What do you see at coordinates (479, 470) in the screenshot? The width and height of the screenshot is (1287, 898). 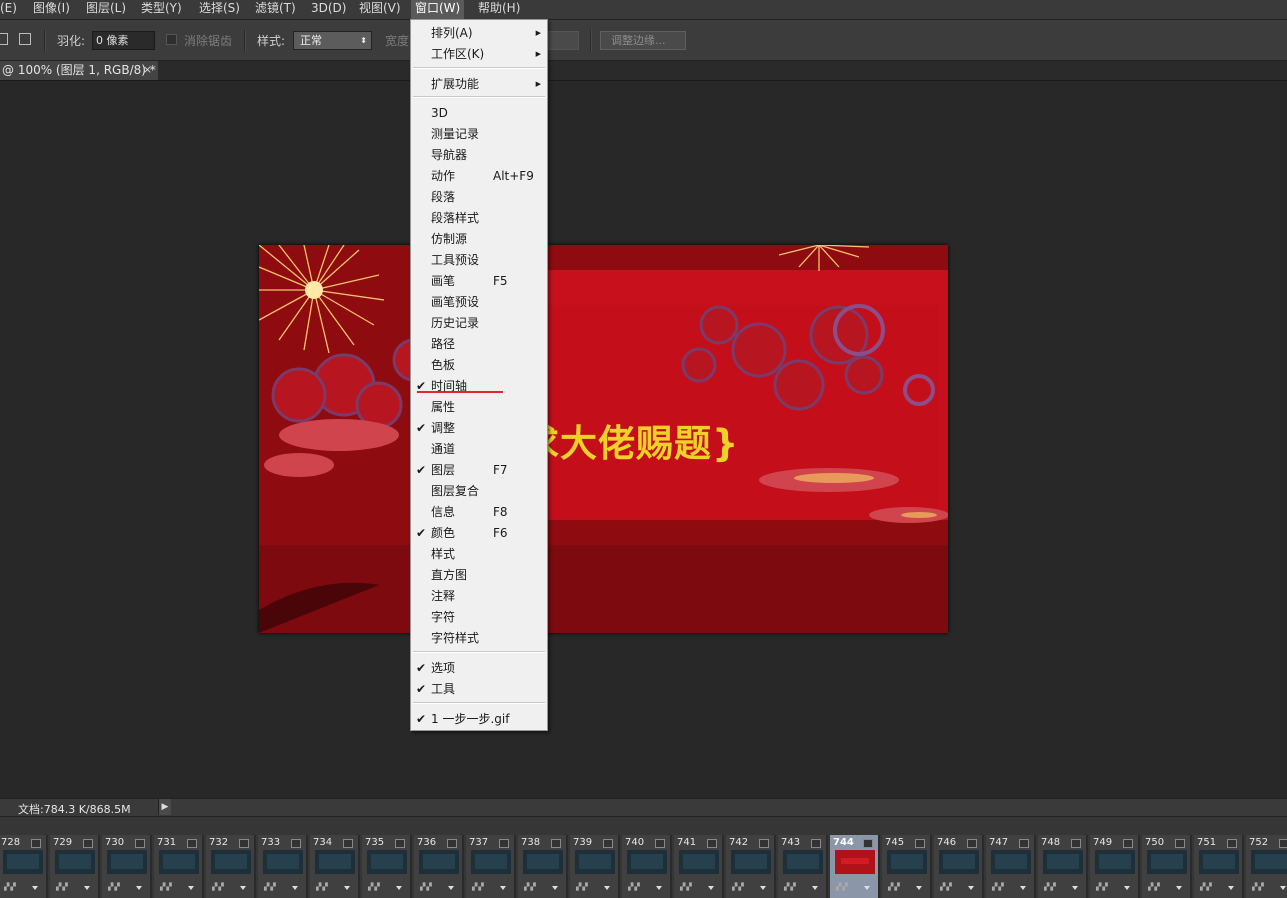 I see `window-menu-item-layers: ✔ 图层 F7` at bounding box center [479, 470].